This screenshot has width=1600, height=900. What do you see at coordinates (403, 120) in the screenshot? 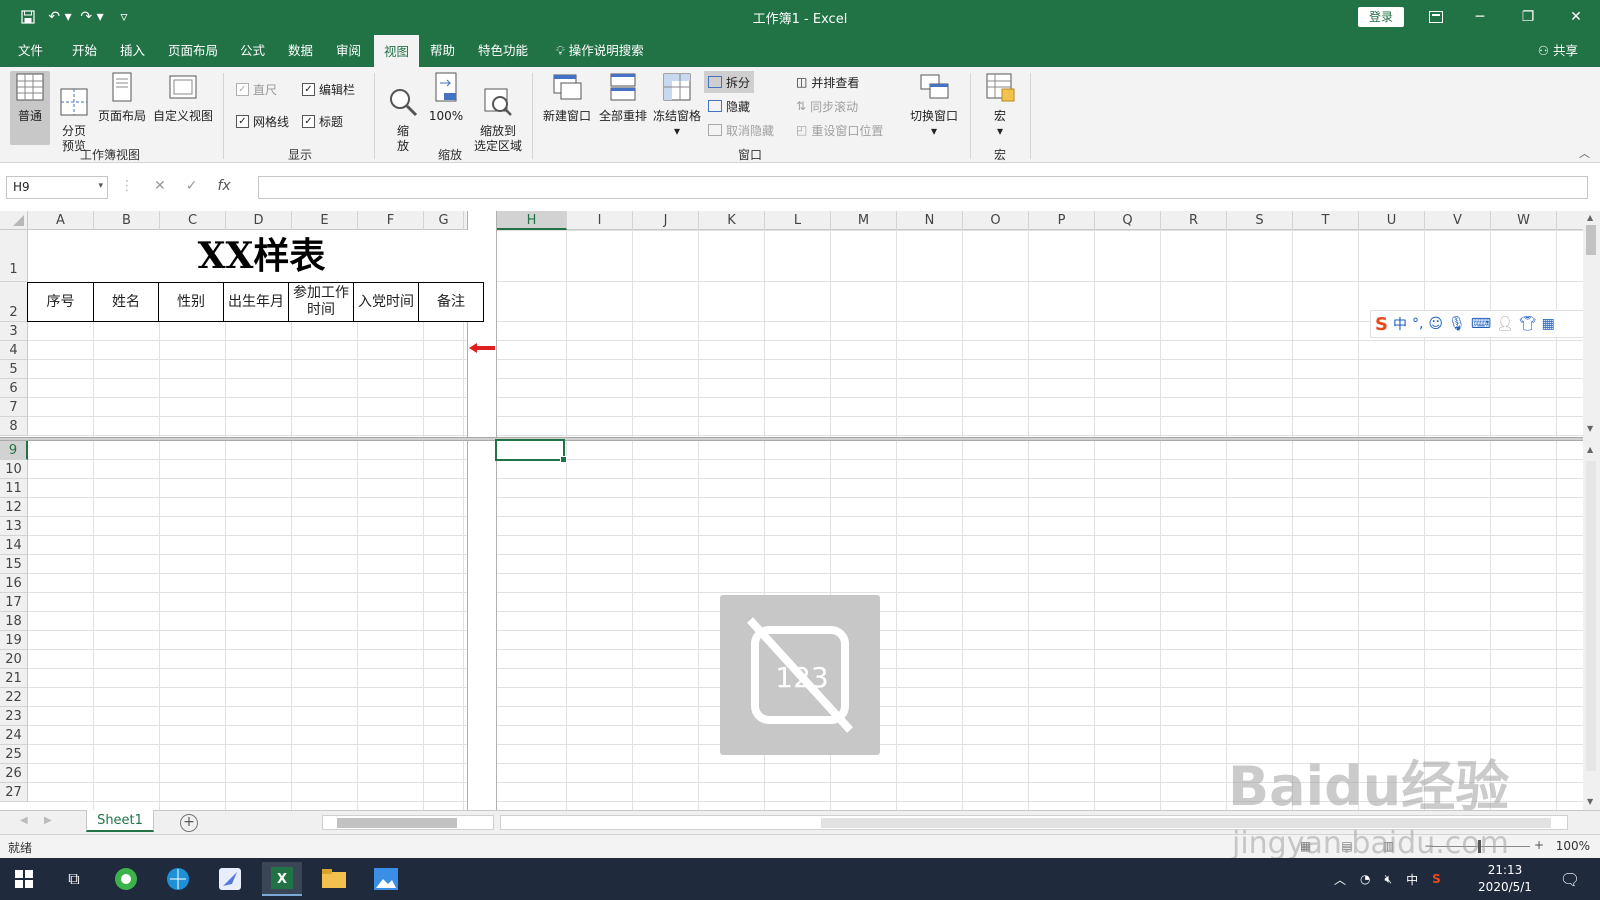
I see `zoom-button: 缩 放` at bounding box center [403, 120].